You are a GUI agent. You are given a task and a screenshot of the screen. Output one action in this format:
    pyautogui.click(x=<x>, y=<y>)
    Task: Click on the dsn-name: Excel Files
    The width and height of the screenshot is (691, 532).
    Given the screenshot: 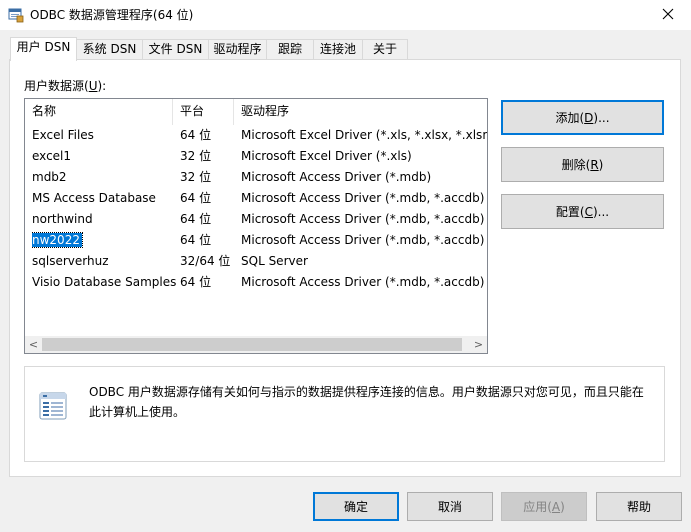 What is the action you would take?
    pyautogui.click(x=63, y=135)
    